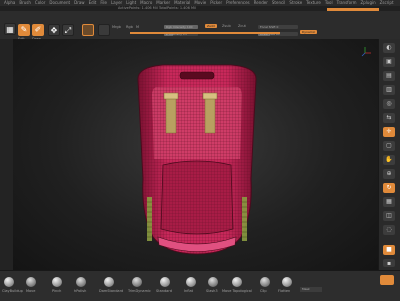 The image size is (400, 301). I want to click on brush-pinch, so click(57, 282).